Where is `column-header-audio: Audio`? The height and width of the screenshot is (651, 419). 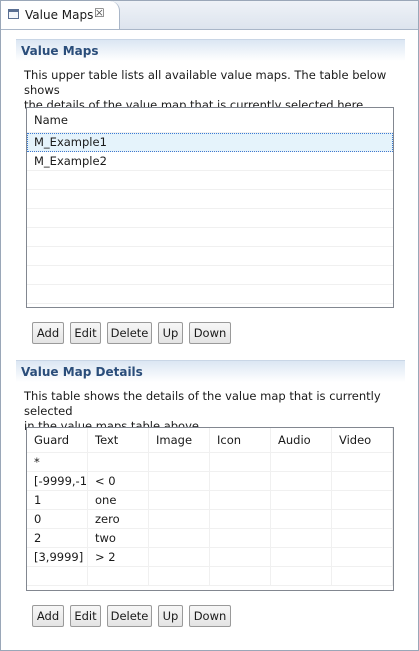
column-header-audio: Audio is located at coordinates (301, 440).